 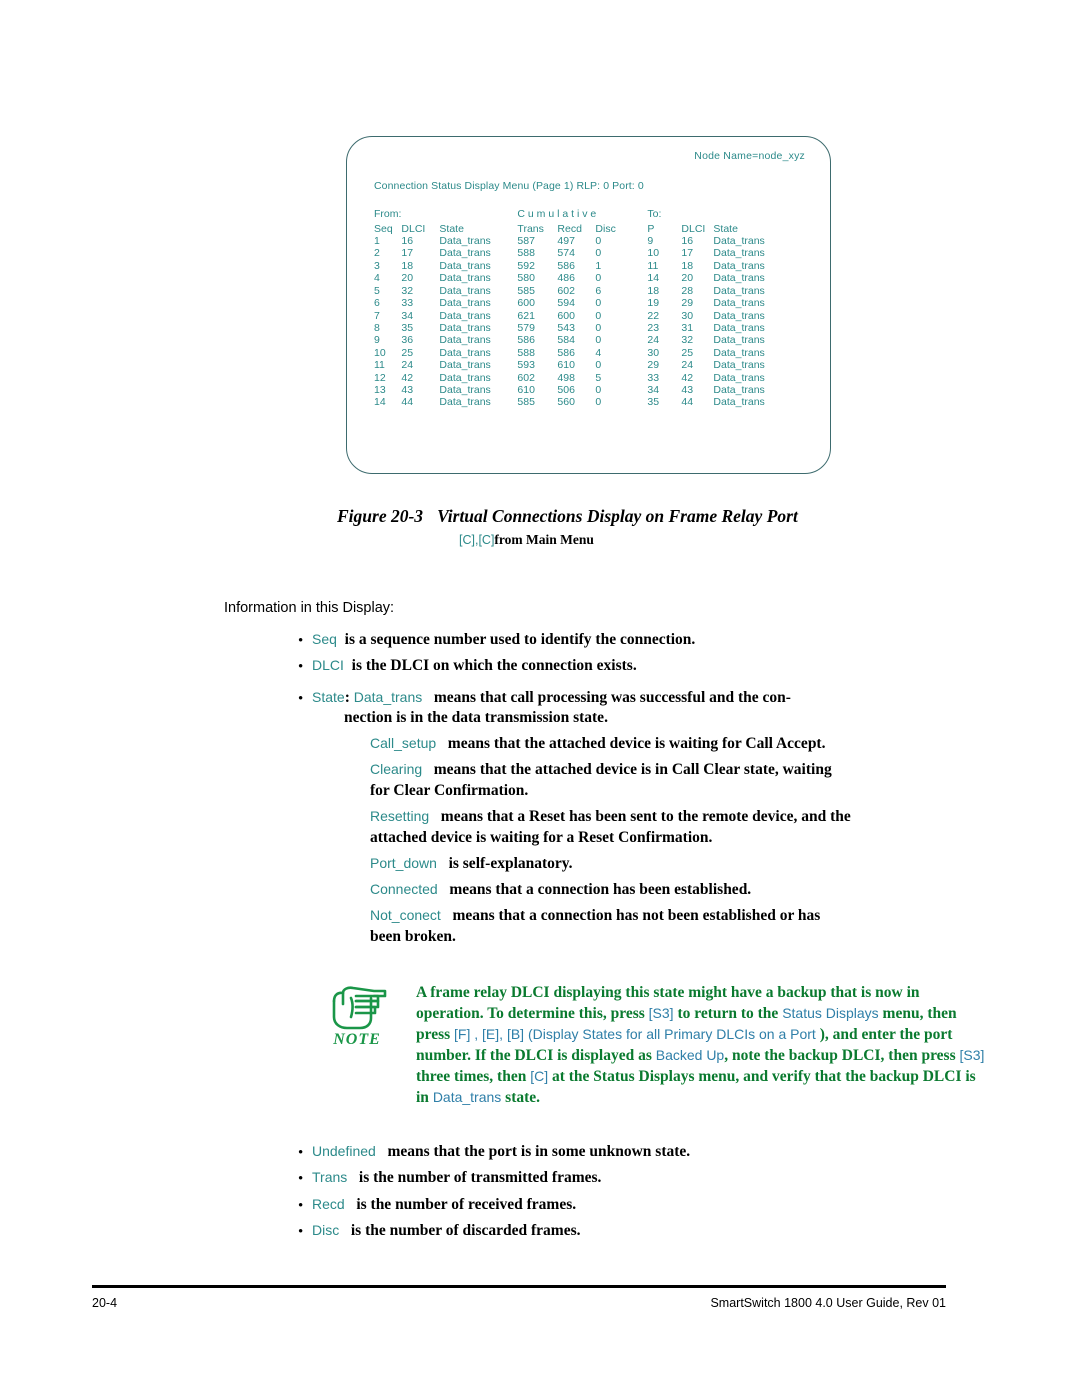 I want to click on cell-dlci: 33, so click(x=407, y=303).